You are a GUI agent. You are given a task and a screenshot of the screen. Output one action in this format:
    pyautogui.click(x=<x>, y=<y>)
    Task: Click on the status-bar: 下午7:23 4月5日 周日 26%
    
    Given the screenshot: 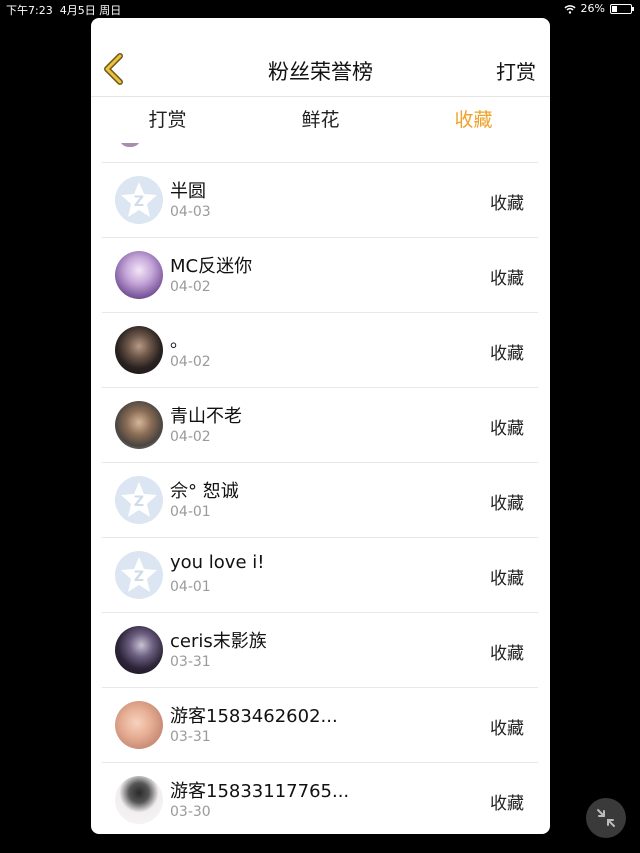 What is the action you would take?
    pyautogui.click(x=320, y=9)
    